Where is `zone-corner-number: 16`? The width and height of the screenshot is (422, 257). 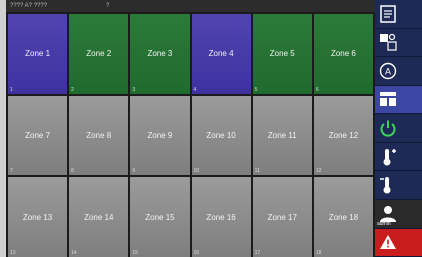 zone-corner-number: 16 is located at coordinates (196, 252).